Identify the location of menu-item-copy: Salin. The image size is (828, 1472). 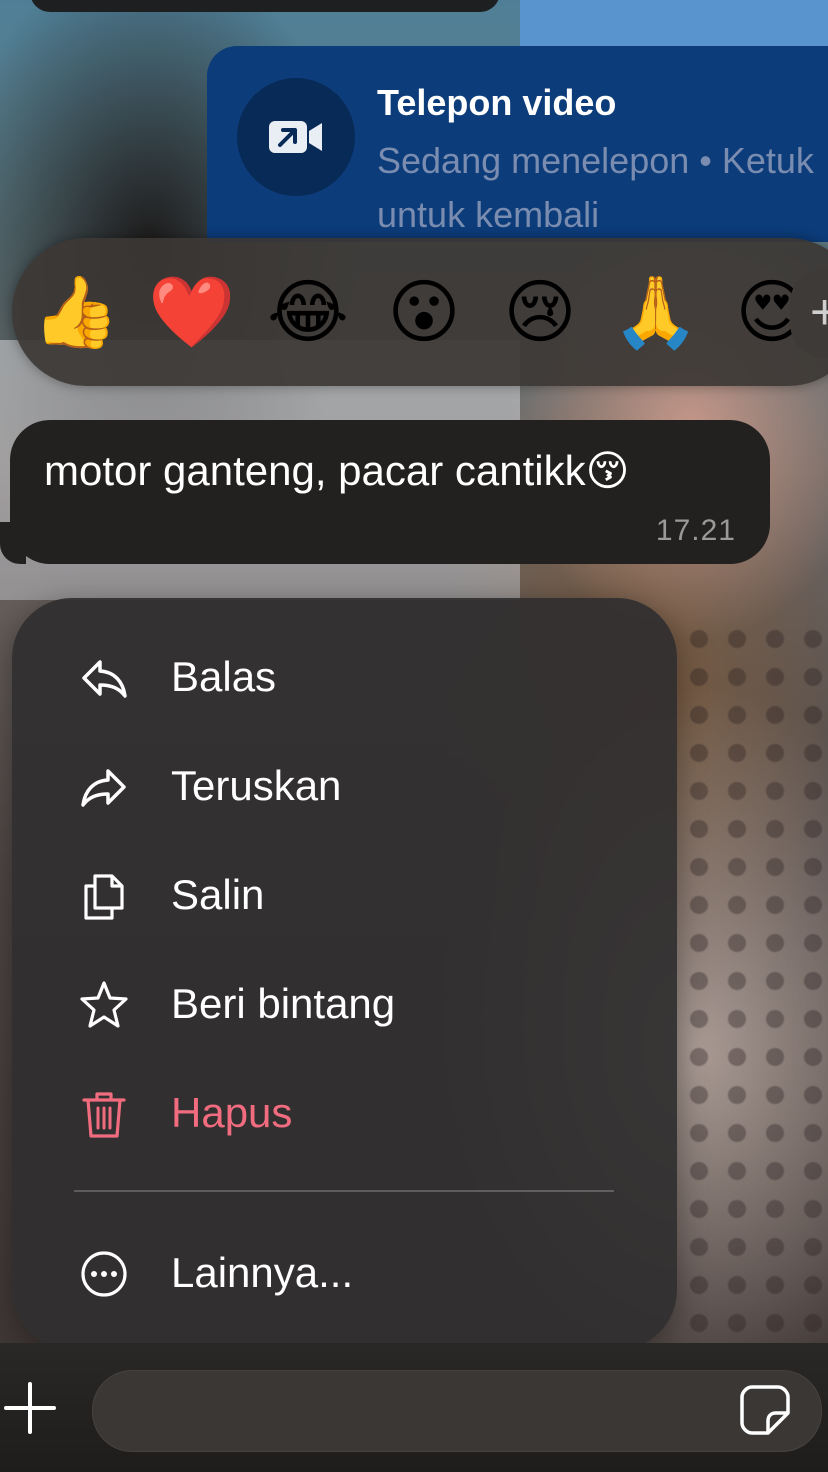
(344, 894).